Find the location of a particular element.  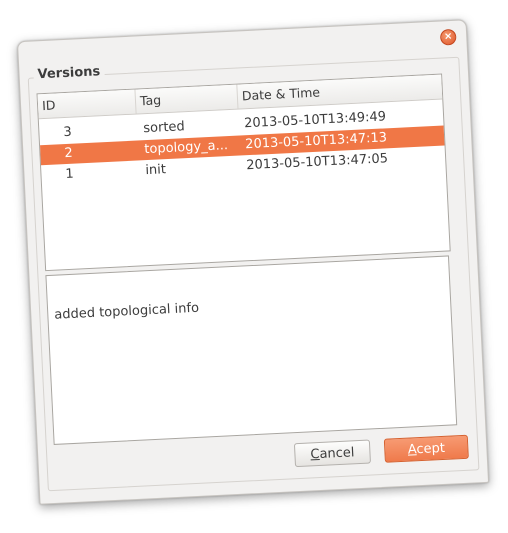

accept-button-label: Acept is located at coordinates (426, 449).